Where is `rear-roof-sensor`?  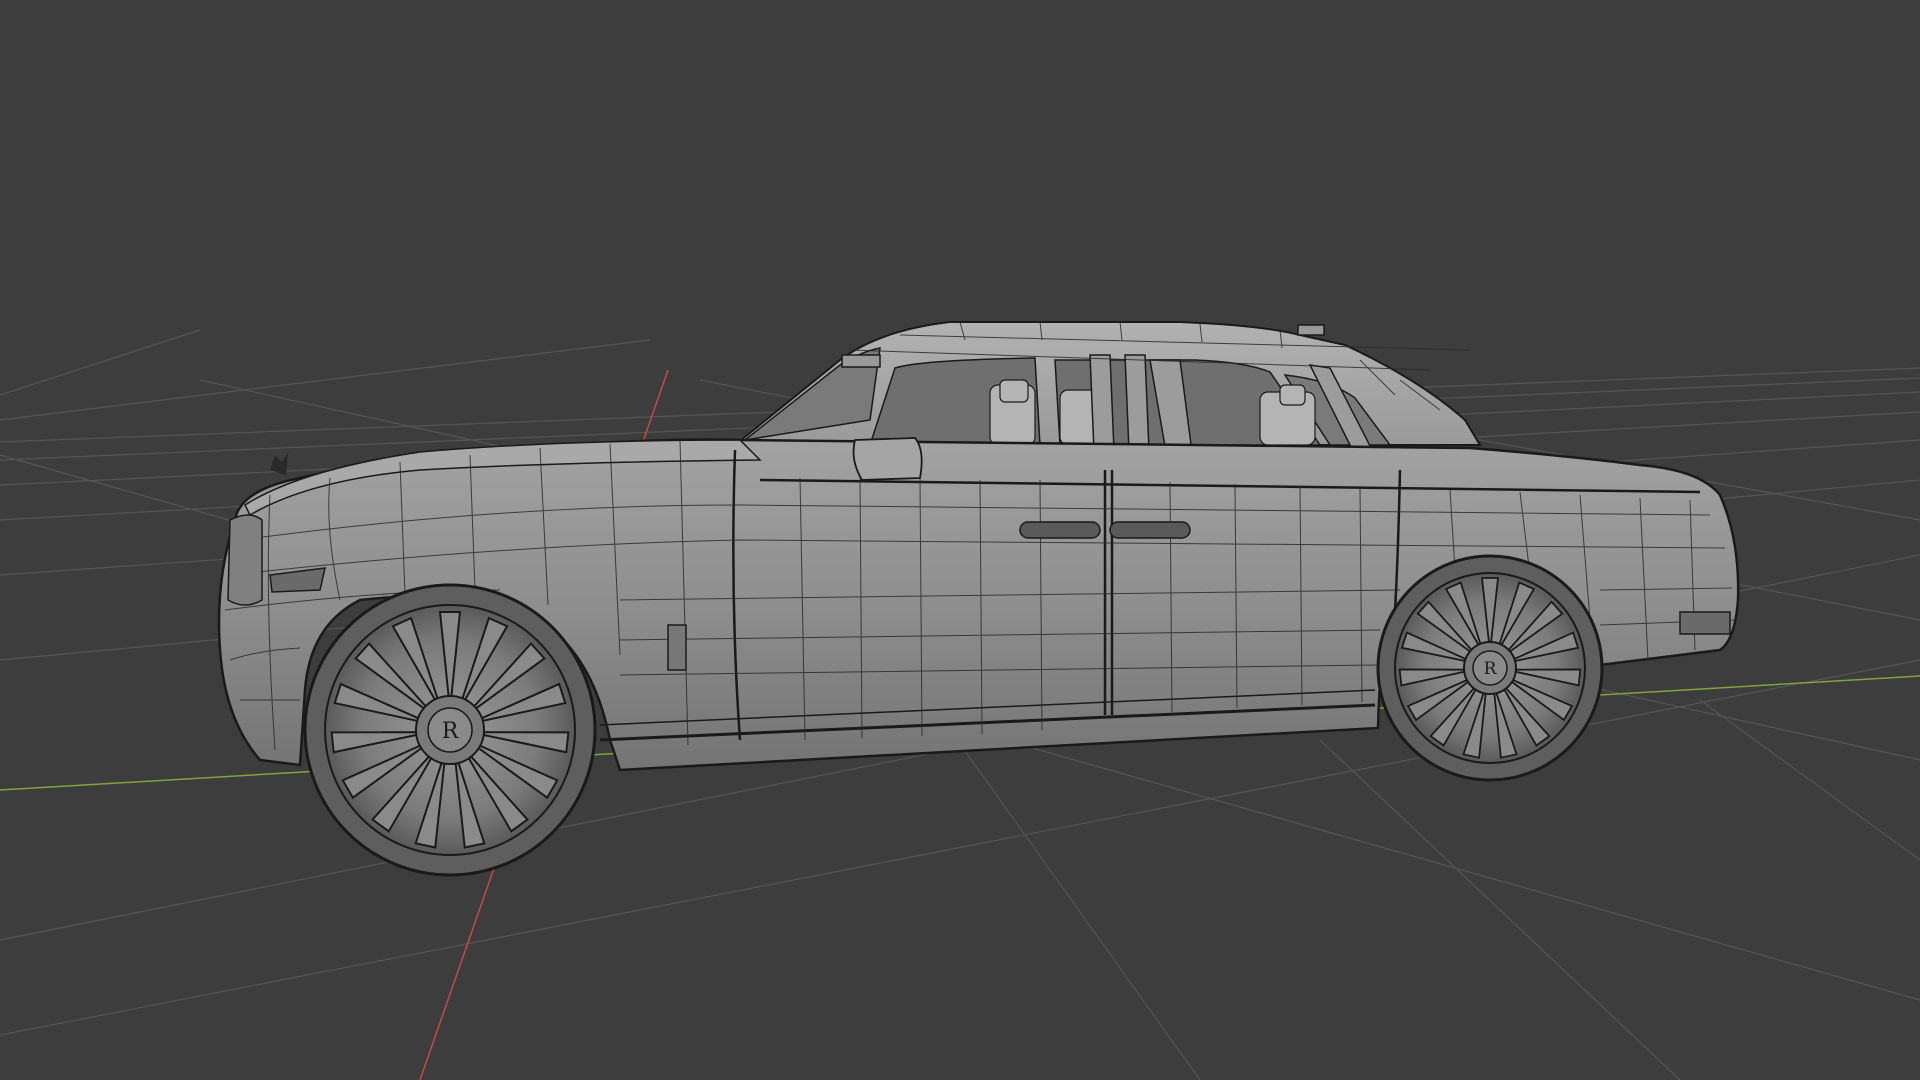
rear-roof-sensor is located at coordinates (1311, 330).